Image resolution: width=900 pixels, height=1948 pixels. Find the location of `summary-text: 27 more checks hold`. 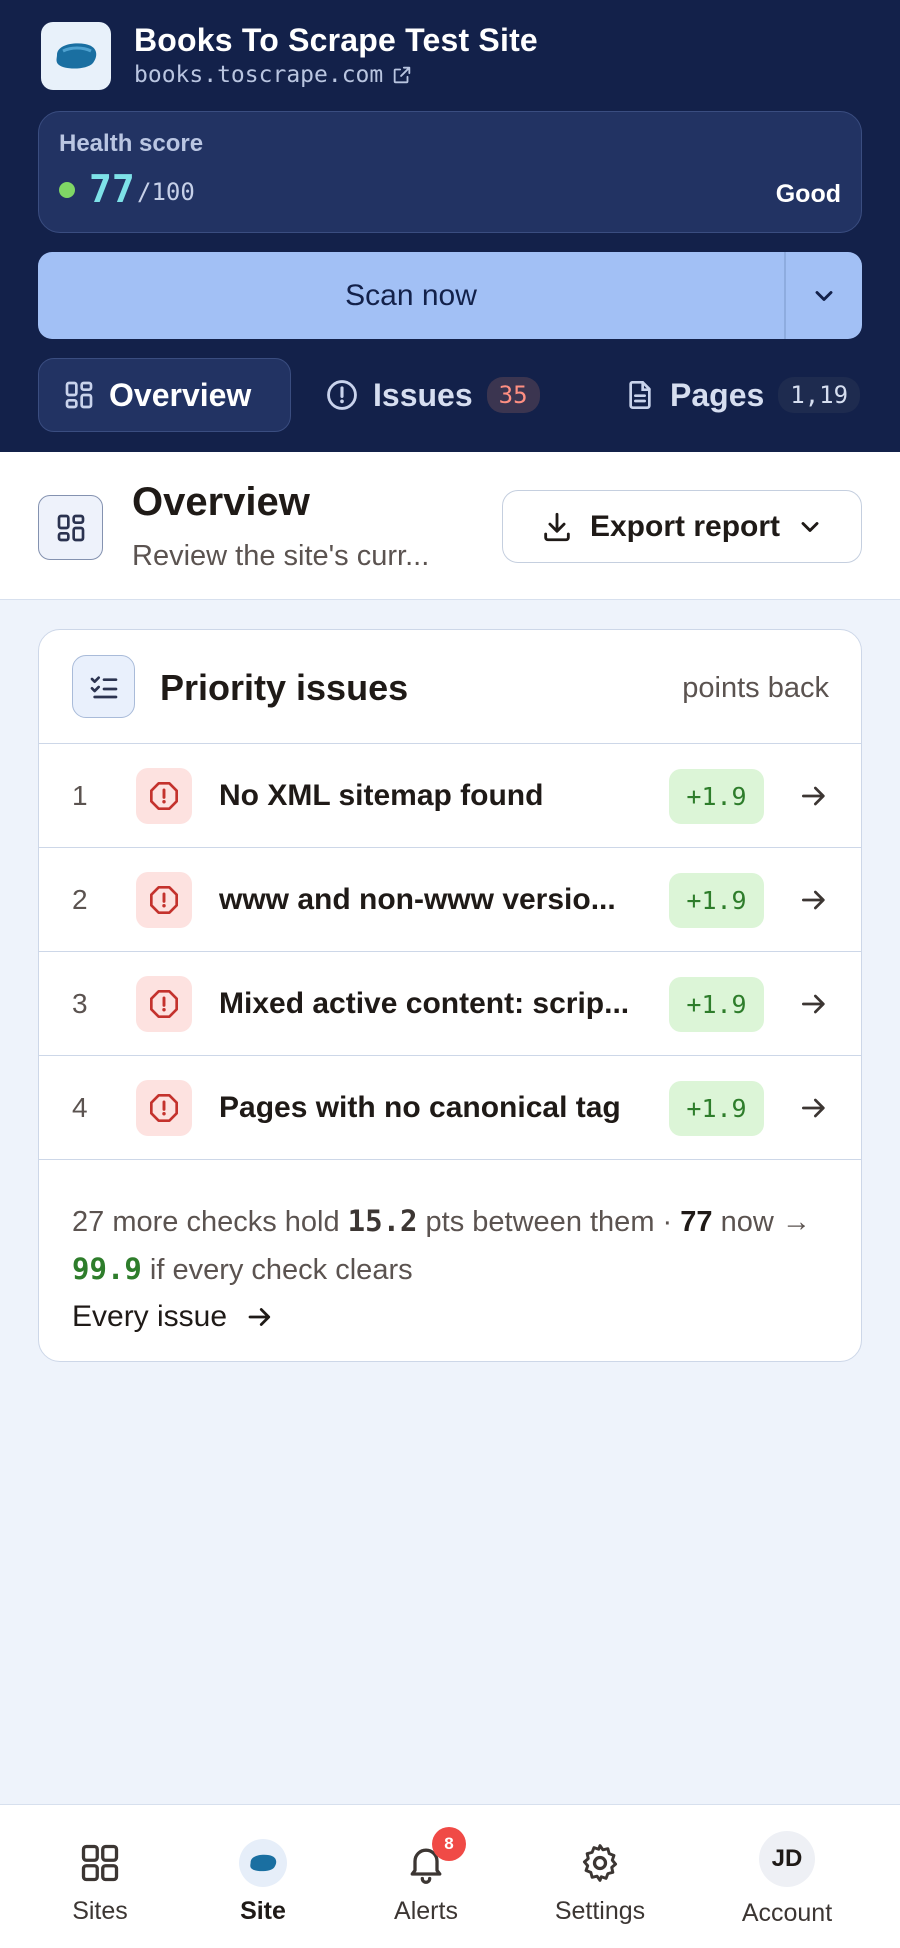

summary-text: 27 more checks hold is located at coordinates (210, 1222).